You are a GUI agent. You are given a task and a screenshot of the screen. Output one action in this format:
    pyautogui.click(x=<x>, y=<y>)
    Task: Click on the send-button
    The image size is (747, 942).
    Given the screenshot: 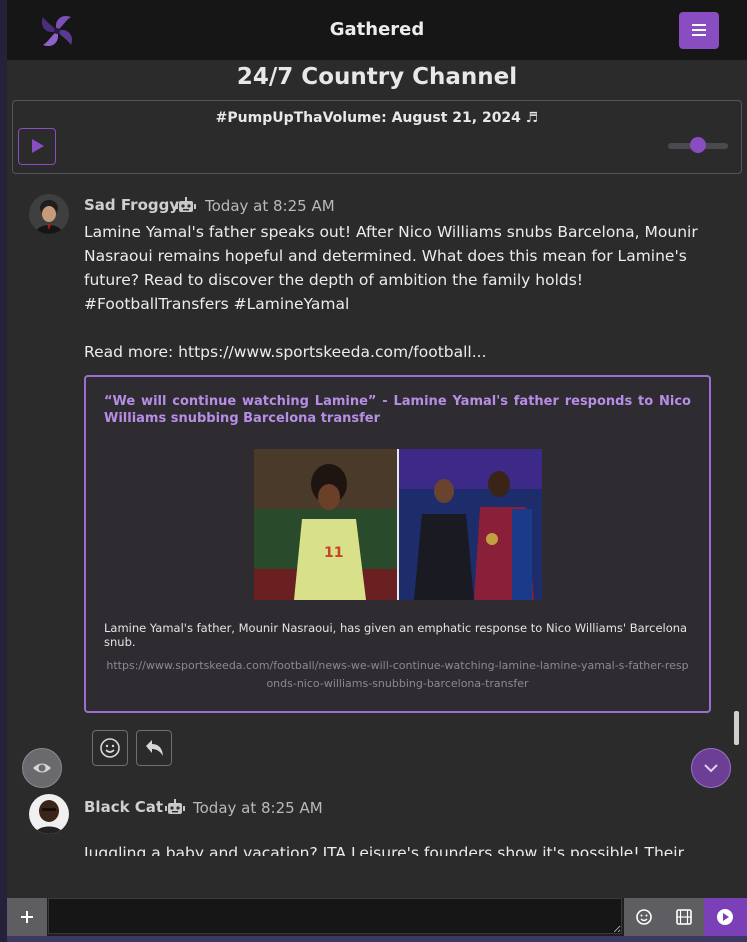 What is the action you would take?
    pyautogui.click(x=725, y=917)
    